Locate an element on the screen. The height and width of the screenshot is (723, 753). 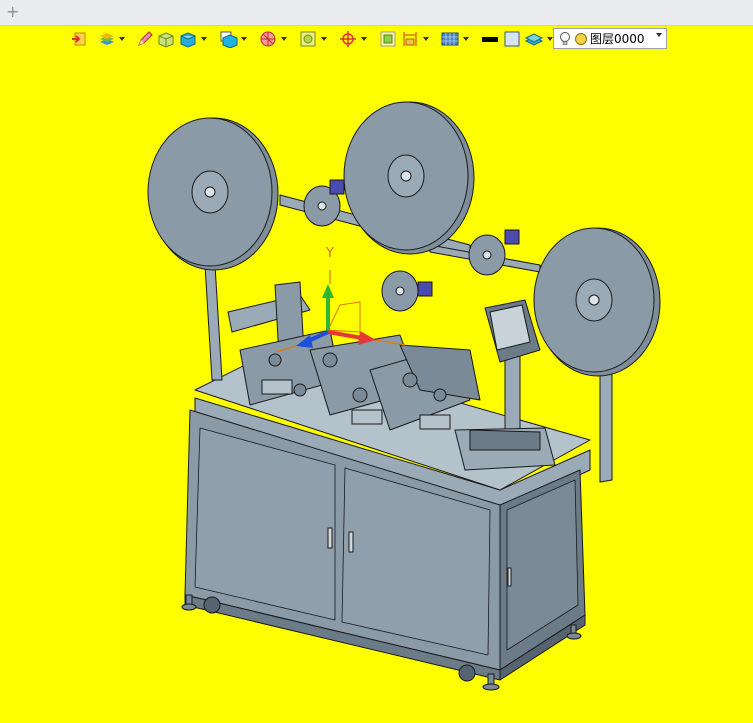
fill-color-icon is located at coordinates (512, 39).